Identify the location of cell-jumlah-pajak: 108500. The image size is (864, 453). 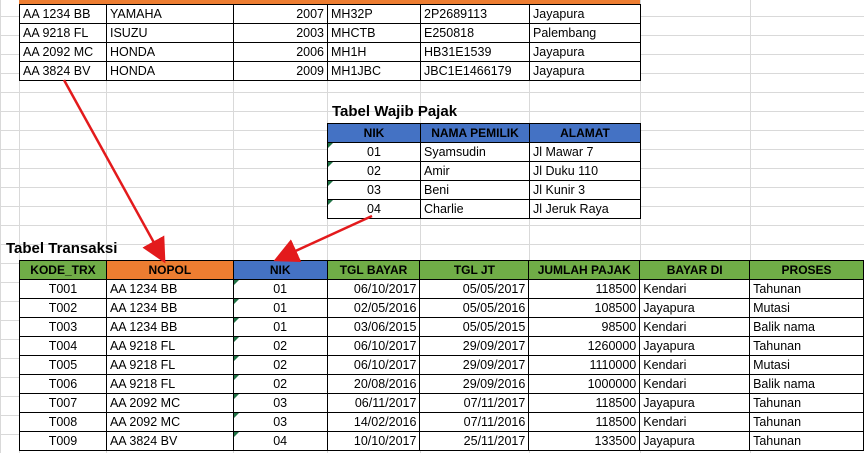
(584, 308).